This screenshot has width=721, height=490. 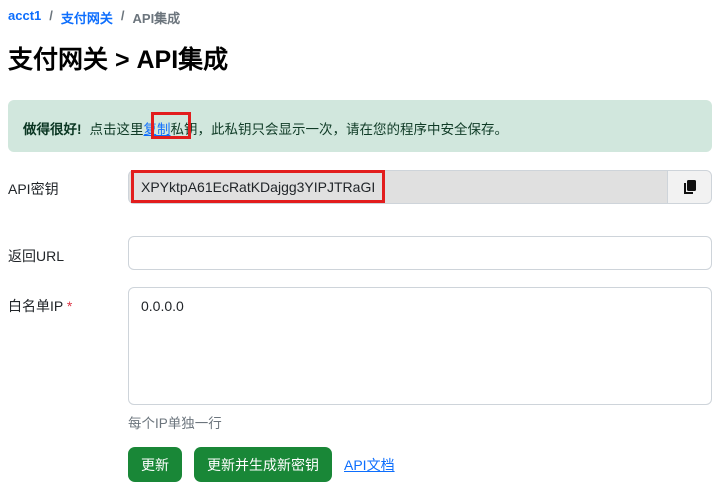 What do you see at coordinates (420, 253) in the screenshot?
I see `return-url-input` at bounding box center [420, 253].